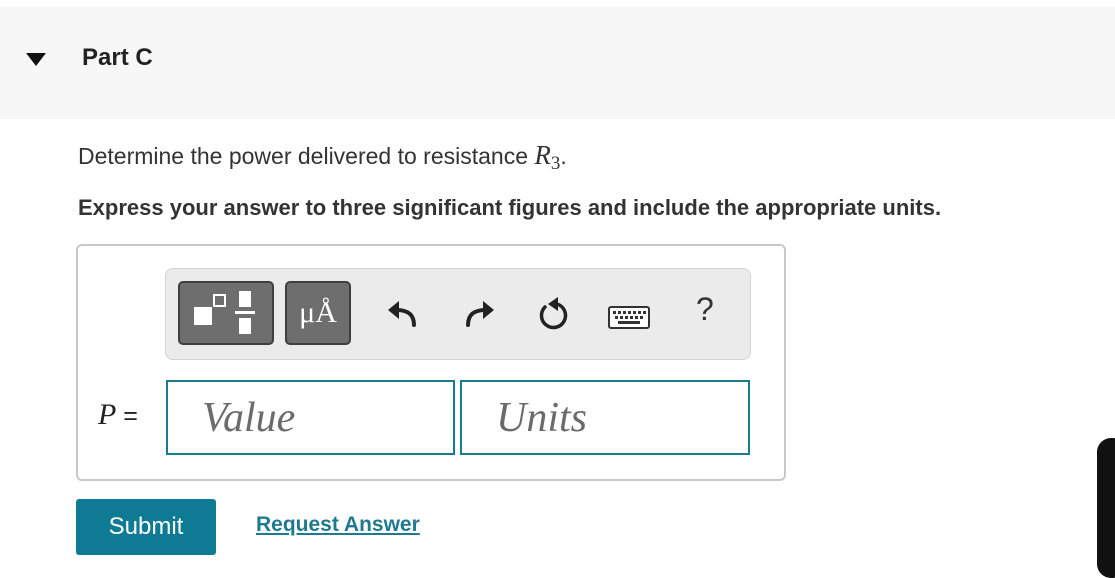 This screenshot has width=1115, height=578. I want to click on units-input, so click(605, 417).